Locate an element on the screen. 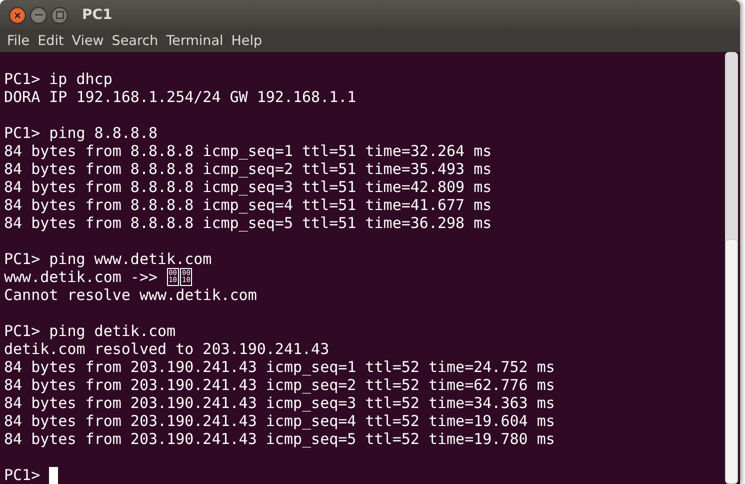 The width and height of the screenshot is (745, 484). minimize-button is located at coordinates (38, 15).